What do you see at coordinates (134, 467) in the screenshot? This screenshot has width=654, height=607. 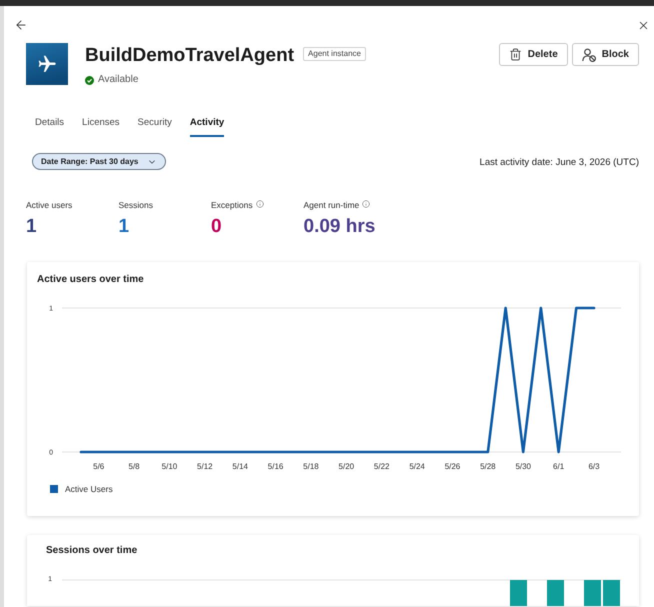 I see `x-axis-label: 5/8` at bounding box center [134, 467].